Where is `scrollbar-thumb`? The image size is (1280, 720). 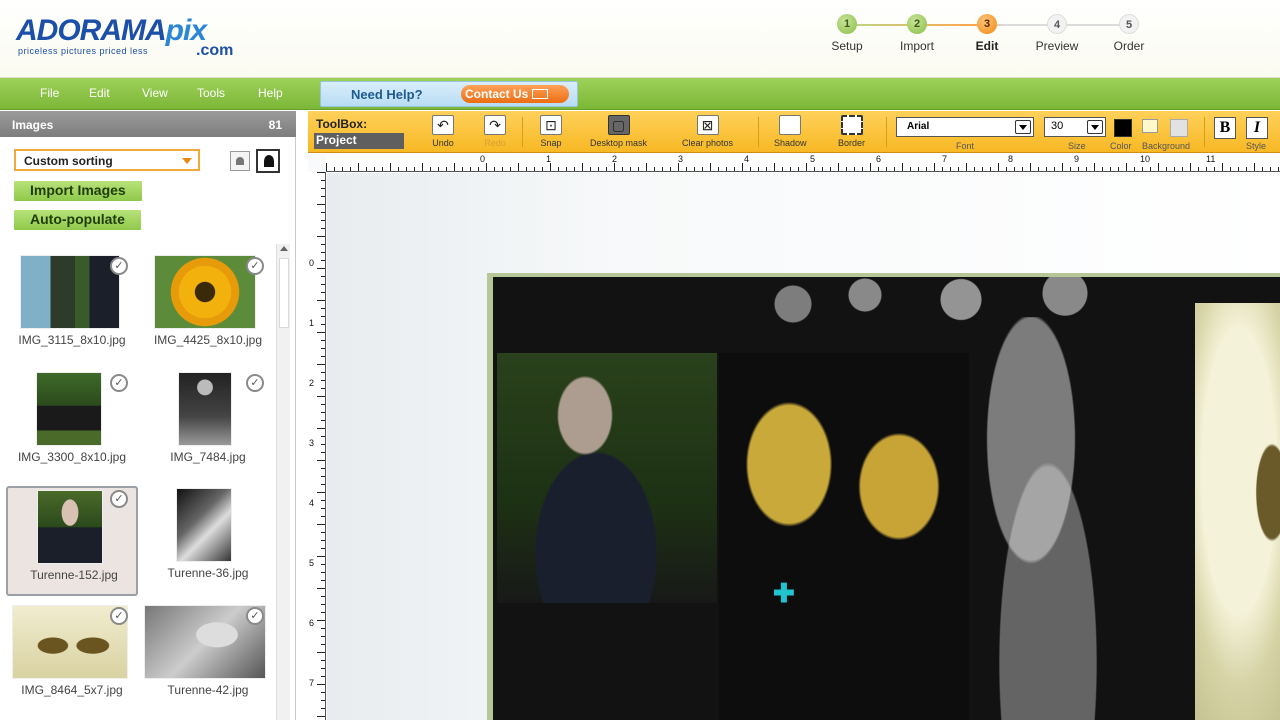 scrollbar-thumb is located at coordinates (284, 293).